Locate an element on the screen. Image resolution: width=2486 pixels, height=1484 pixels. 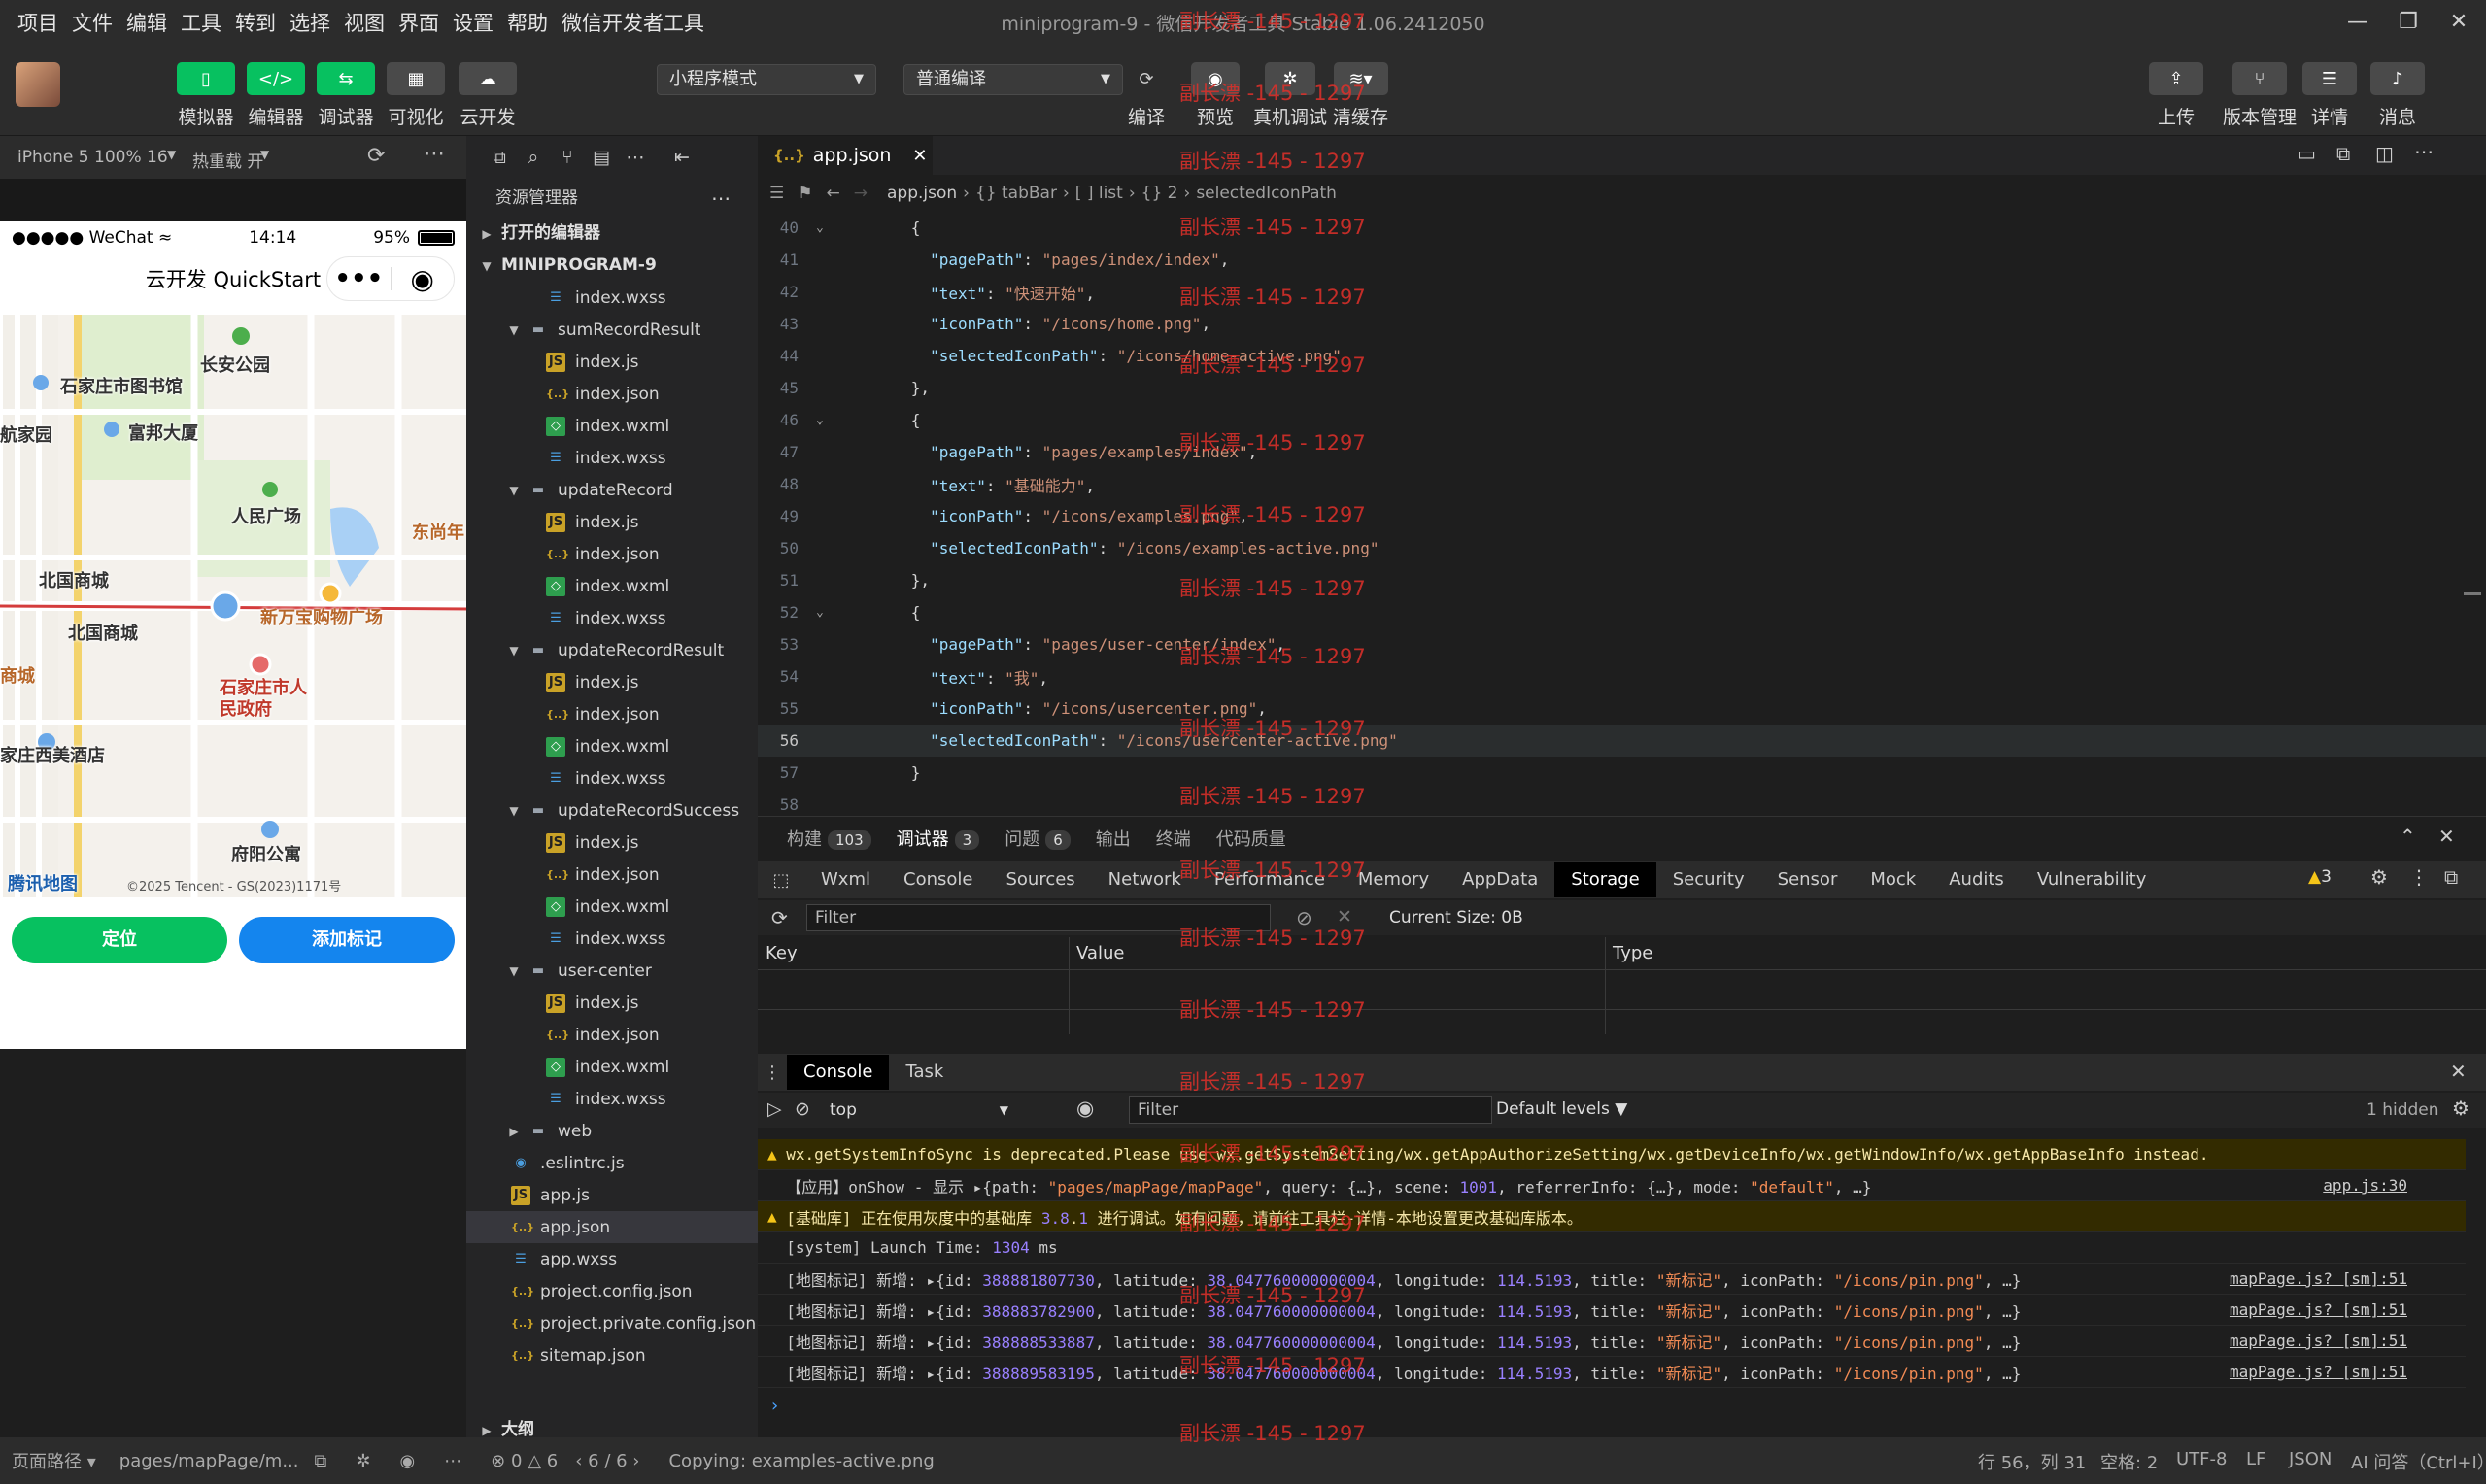
cloud-dev-button: ☁ 云开发 is located at coordinates (488, 96).